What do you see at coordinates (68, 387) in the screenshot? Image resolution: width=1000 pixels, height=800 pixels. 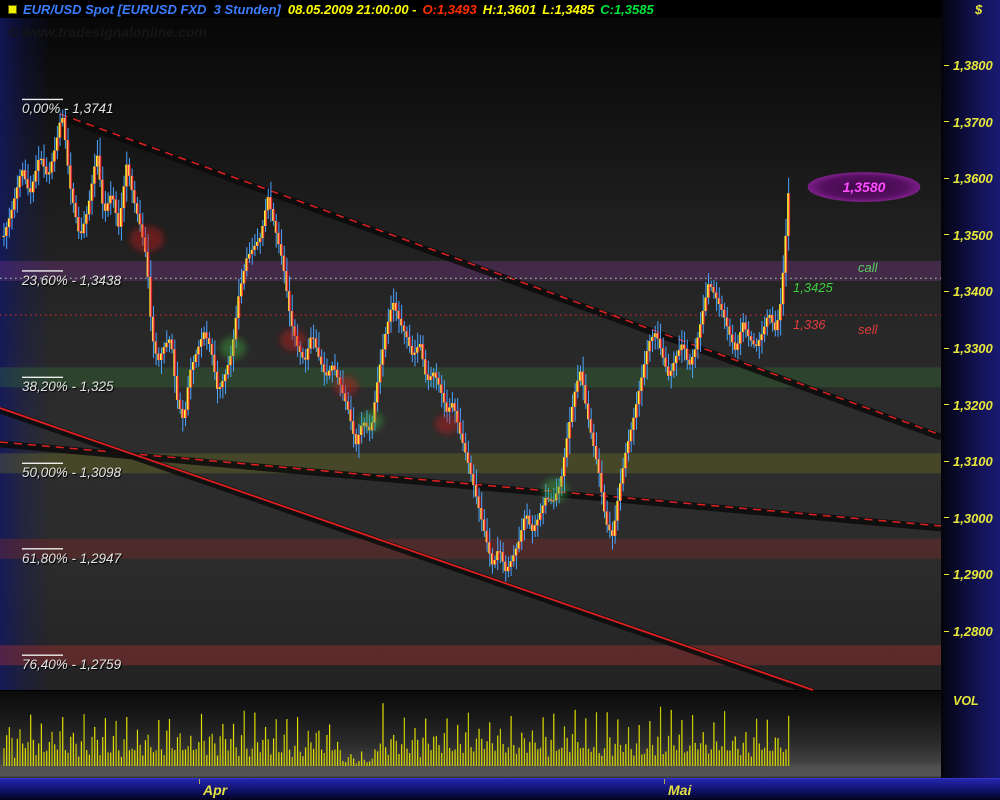 I see `fib-level-label: 38,20% - 1,325` at bounding box center [68, 387].